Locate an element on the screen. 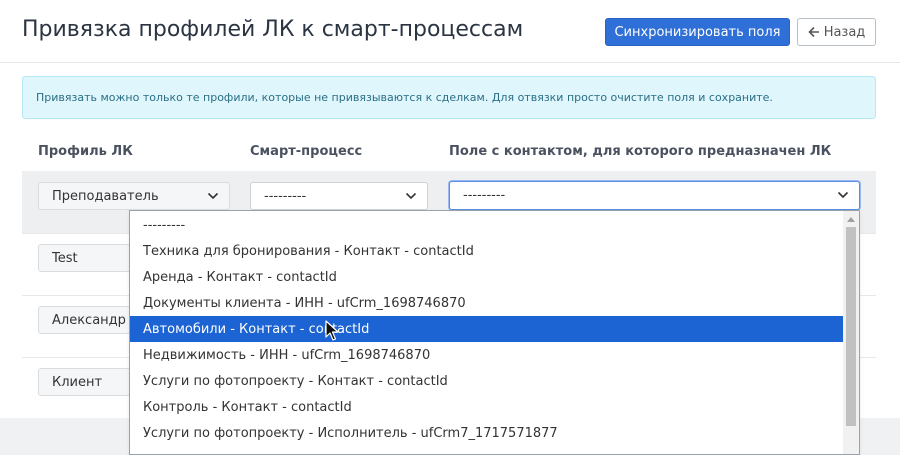 The width and height of the screenshot is (900, 455). dropdown-option: --------- is located at coordinates (487, 225).